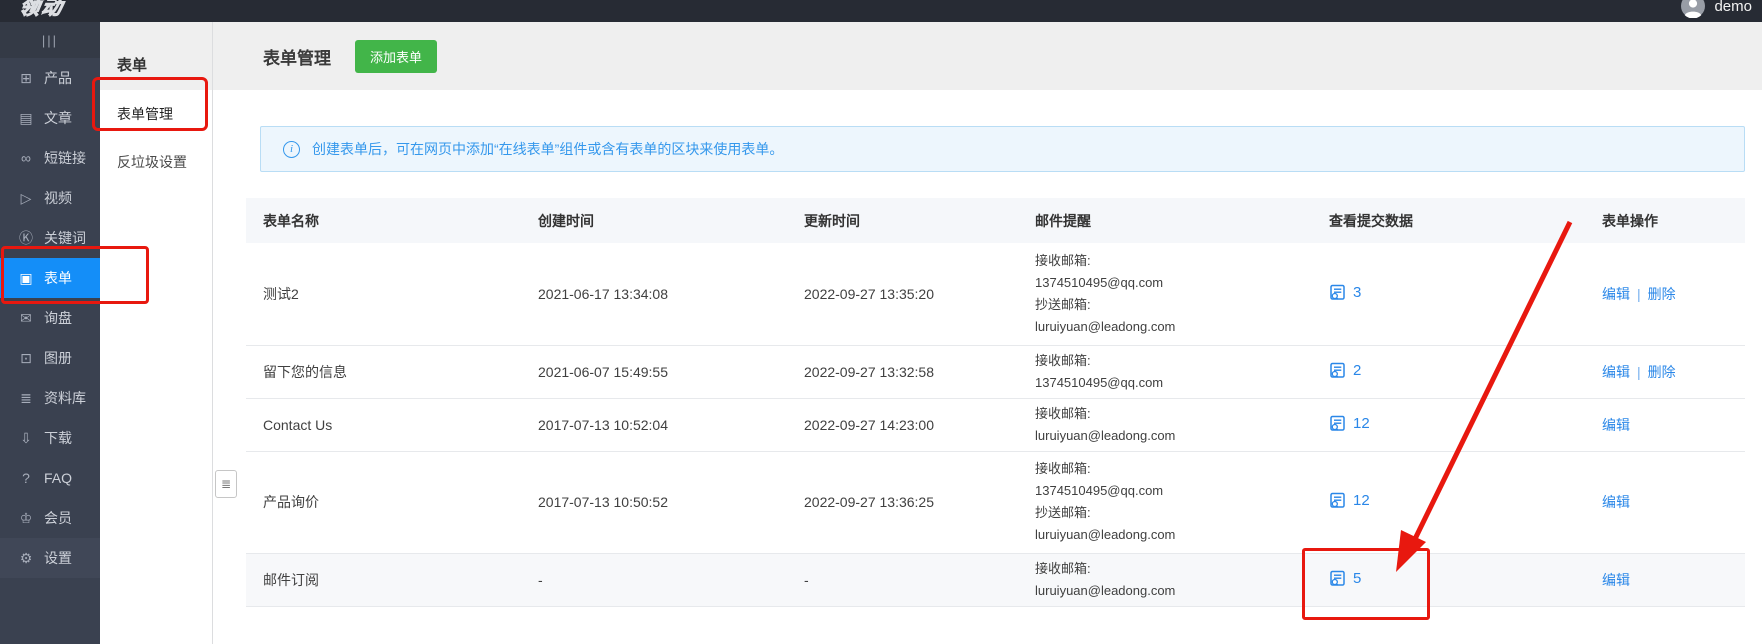  I want to click on grid-icon: ⊞, so click(26, 77).